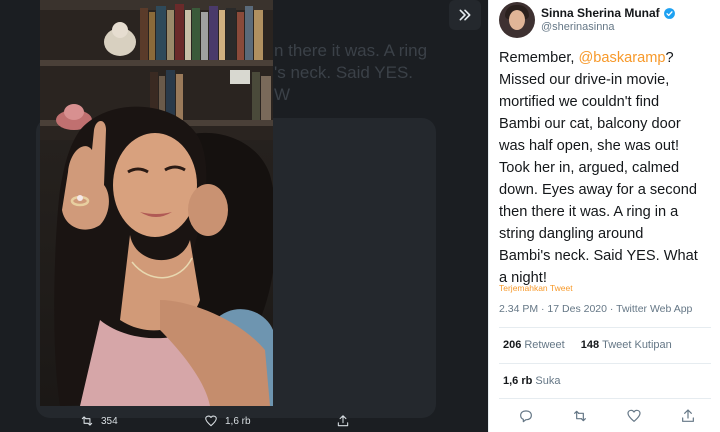 The image size is (720, 432). Describe the element at coordinates (344, 72) in the screenshot. I see `background-text-line: 's neck. Said YES.` at that location.